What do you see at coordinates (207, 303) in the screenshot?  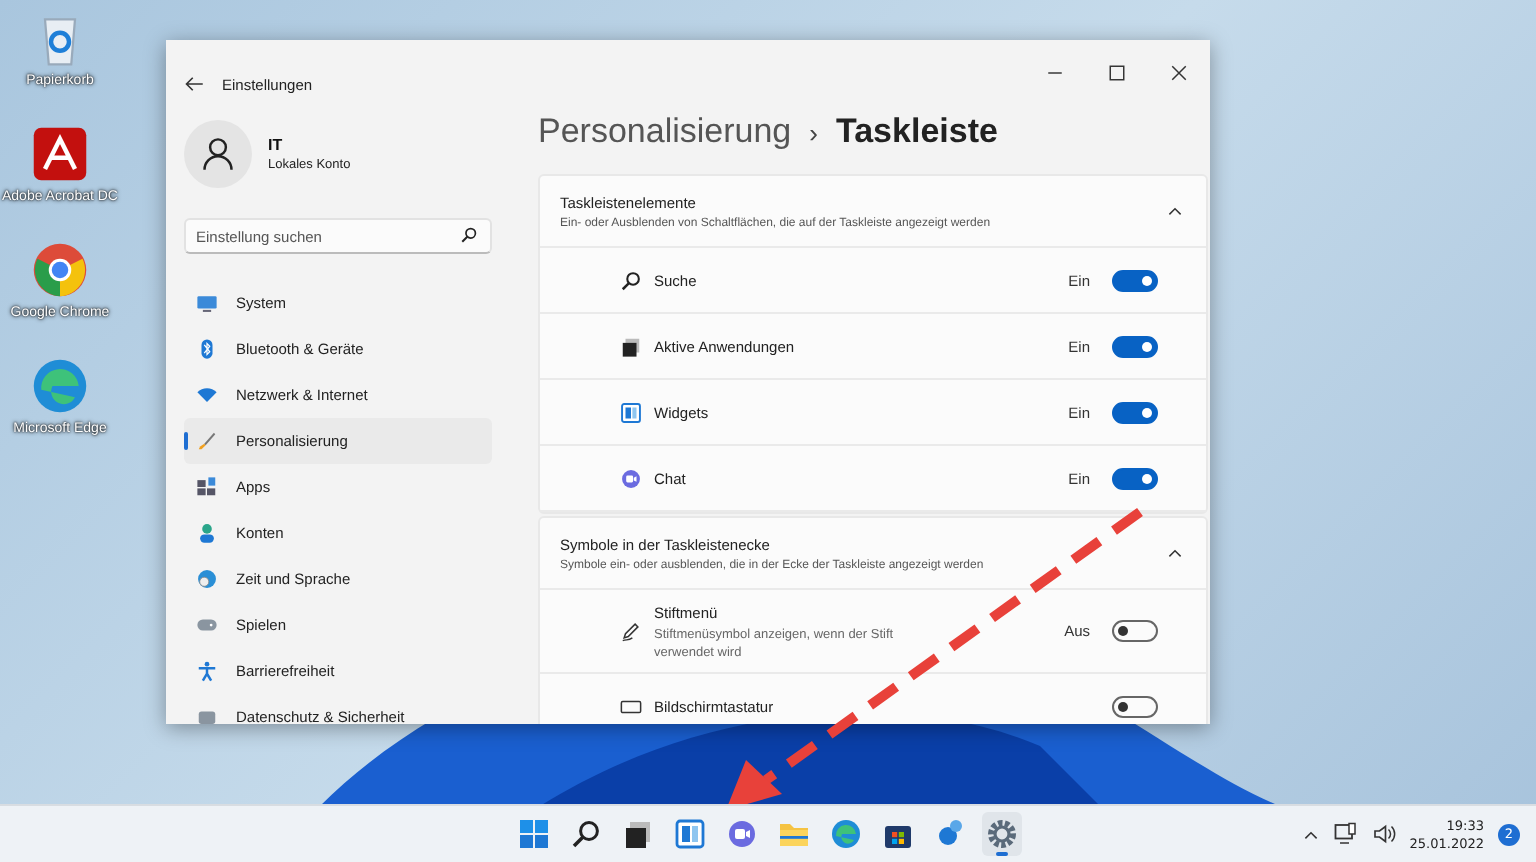 I see `monitor-icon` at bounding box center [207, 303].